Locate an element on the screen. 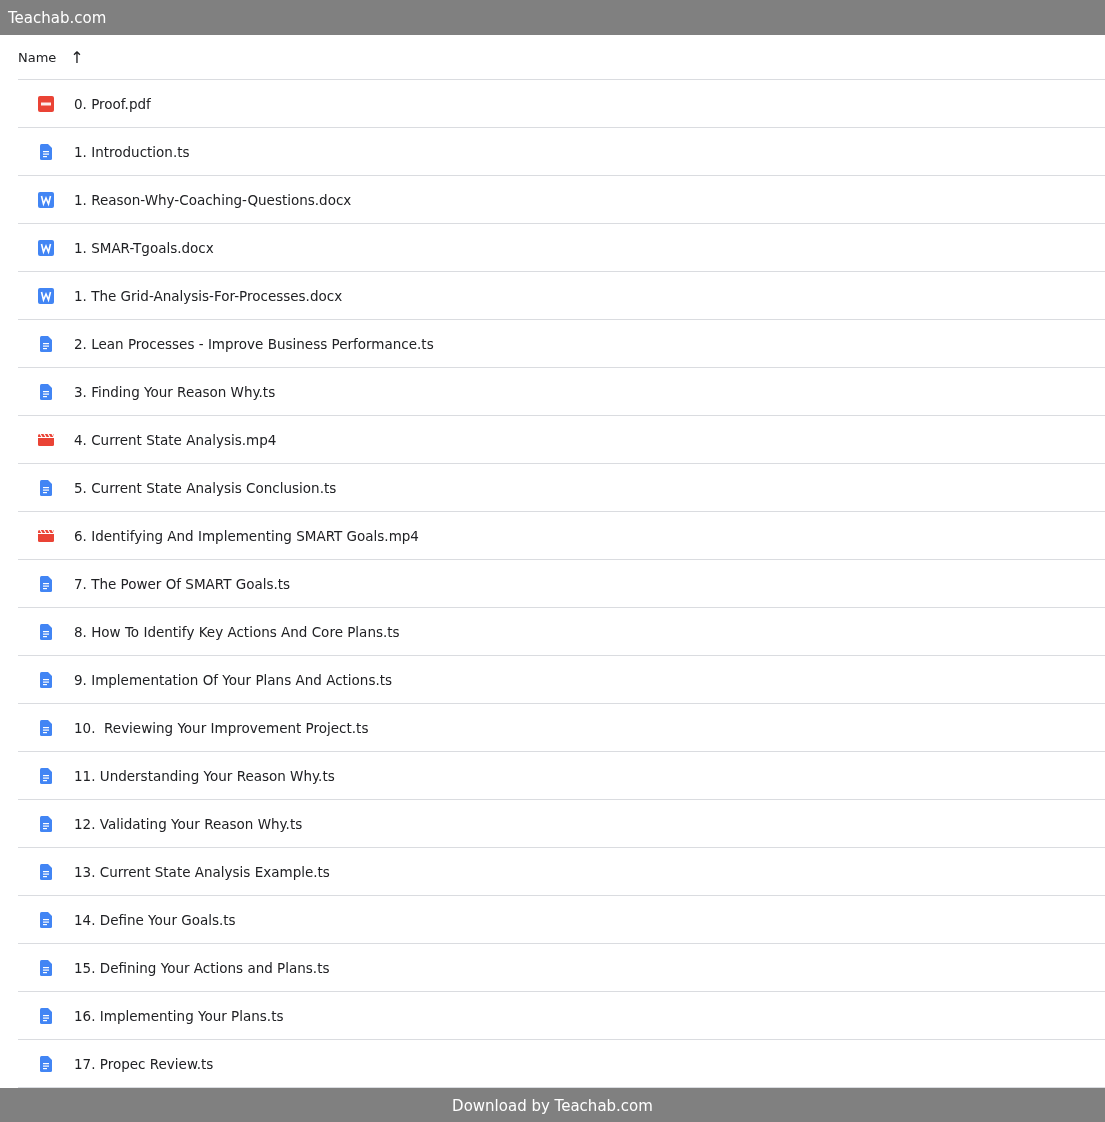 This screenshot has height=1122, width=1105. column-header: Name is located at coordinates (37, 57).